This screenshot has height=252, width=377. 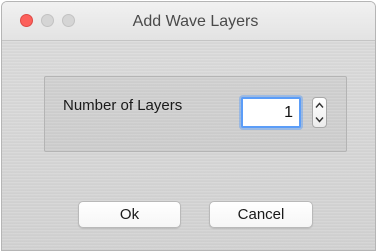 I want to click on chevron-up-icon, so click(x=319, y=105).